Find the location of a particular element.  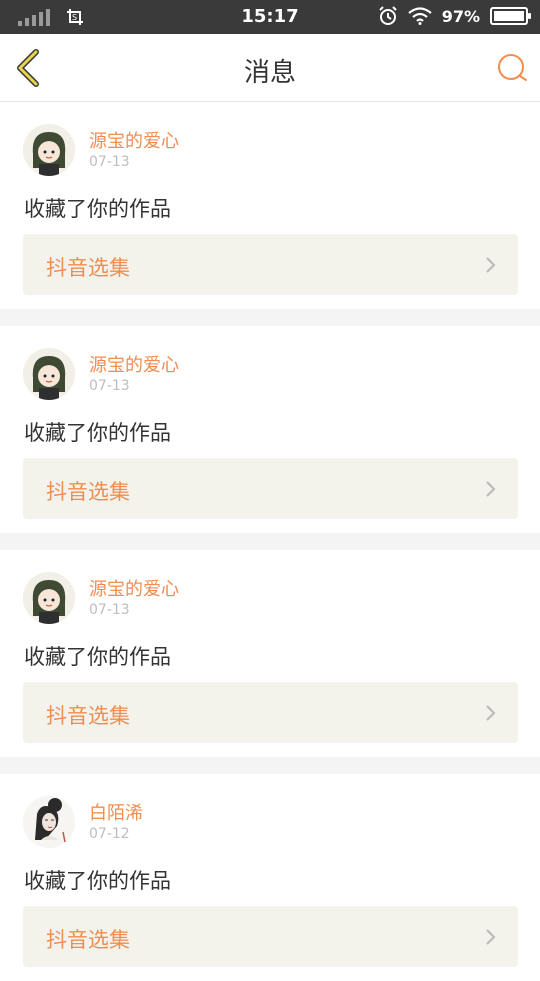

username: 白陌浠 is located at coordinates (116, 812).